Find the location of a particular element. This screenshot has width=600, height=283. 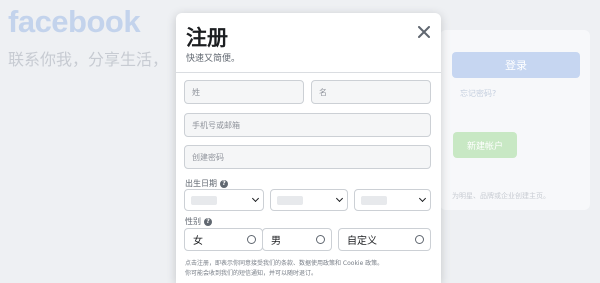

last-name-placeholder: 姓 is located at coordinates (196, 92).